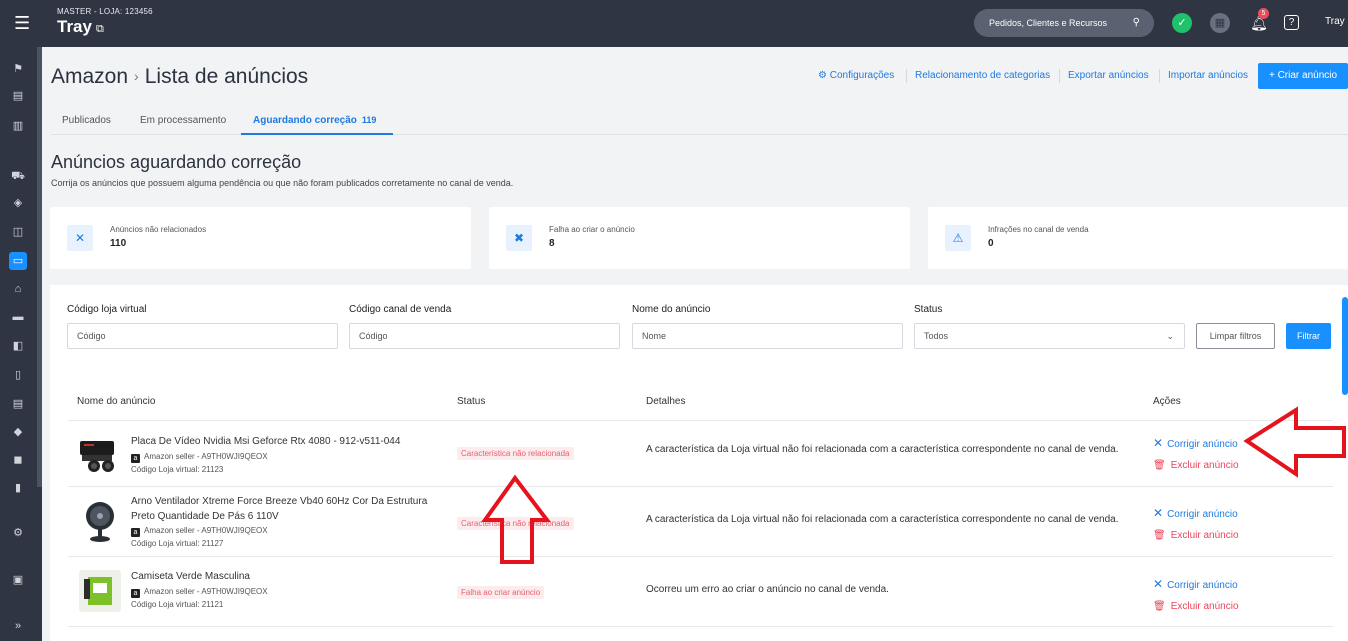  What do you see at coordinates (18, 96) in the screenshot?
I see `calendar-icon: ▤` at bounding box center [18, 96].